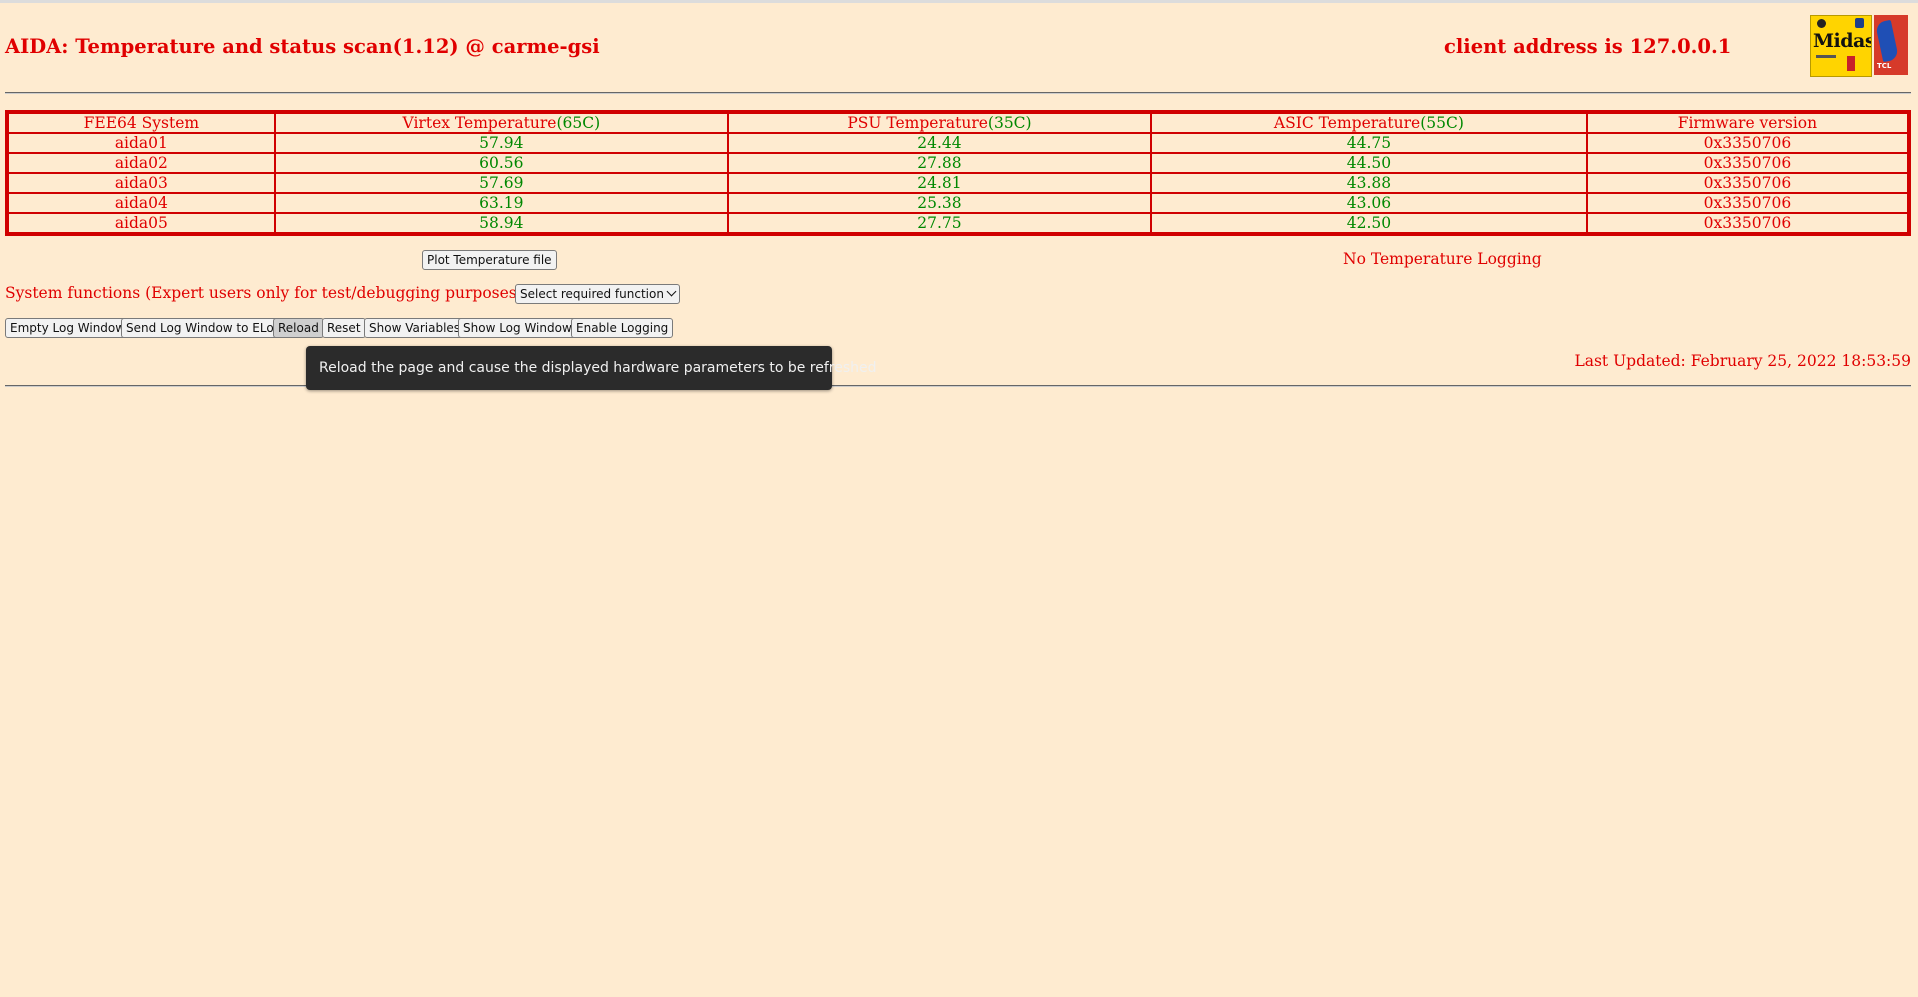 The height and width of the screenshot is (997, 1918). Describe the element at coordinates (501, 143) in the screenshot. I see `virtex-temp: 57.94` at that location.